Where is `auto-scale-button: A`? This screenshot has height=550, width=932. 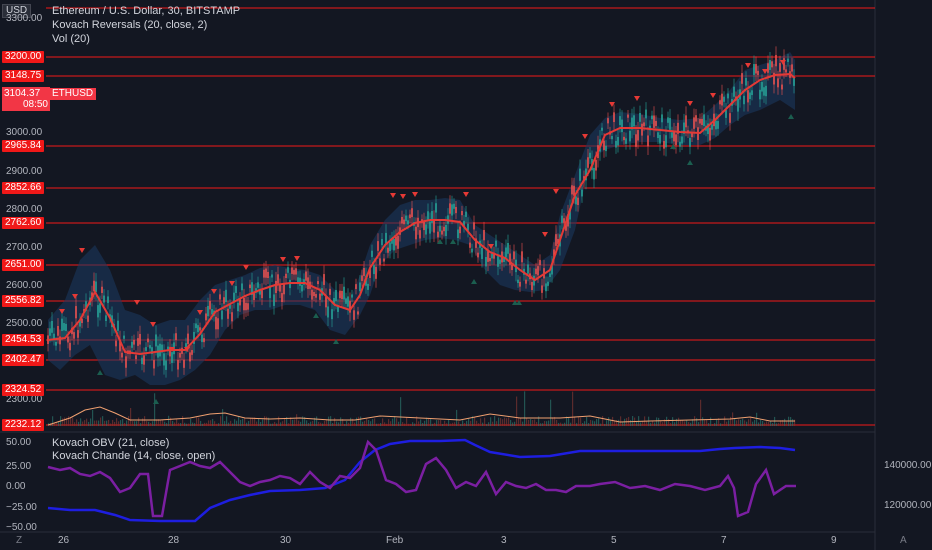 auto-scale-button: A is located at coordinates (903, 540).